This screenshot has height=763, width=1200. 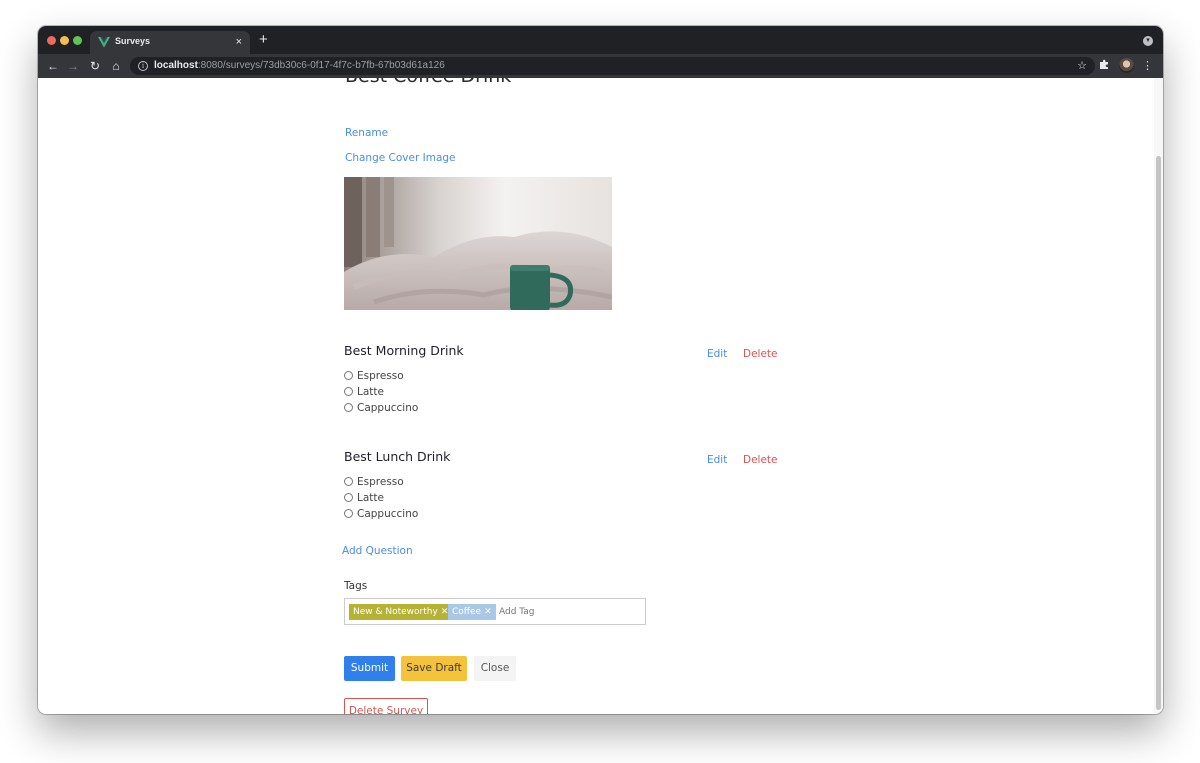 I want to click on question-title: Best Lunch Drink, so click(x=397, y=456).